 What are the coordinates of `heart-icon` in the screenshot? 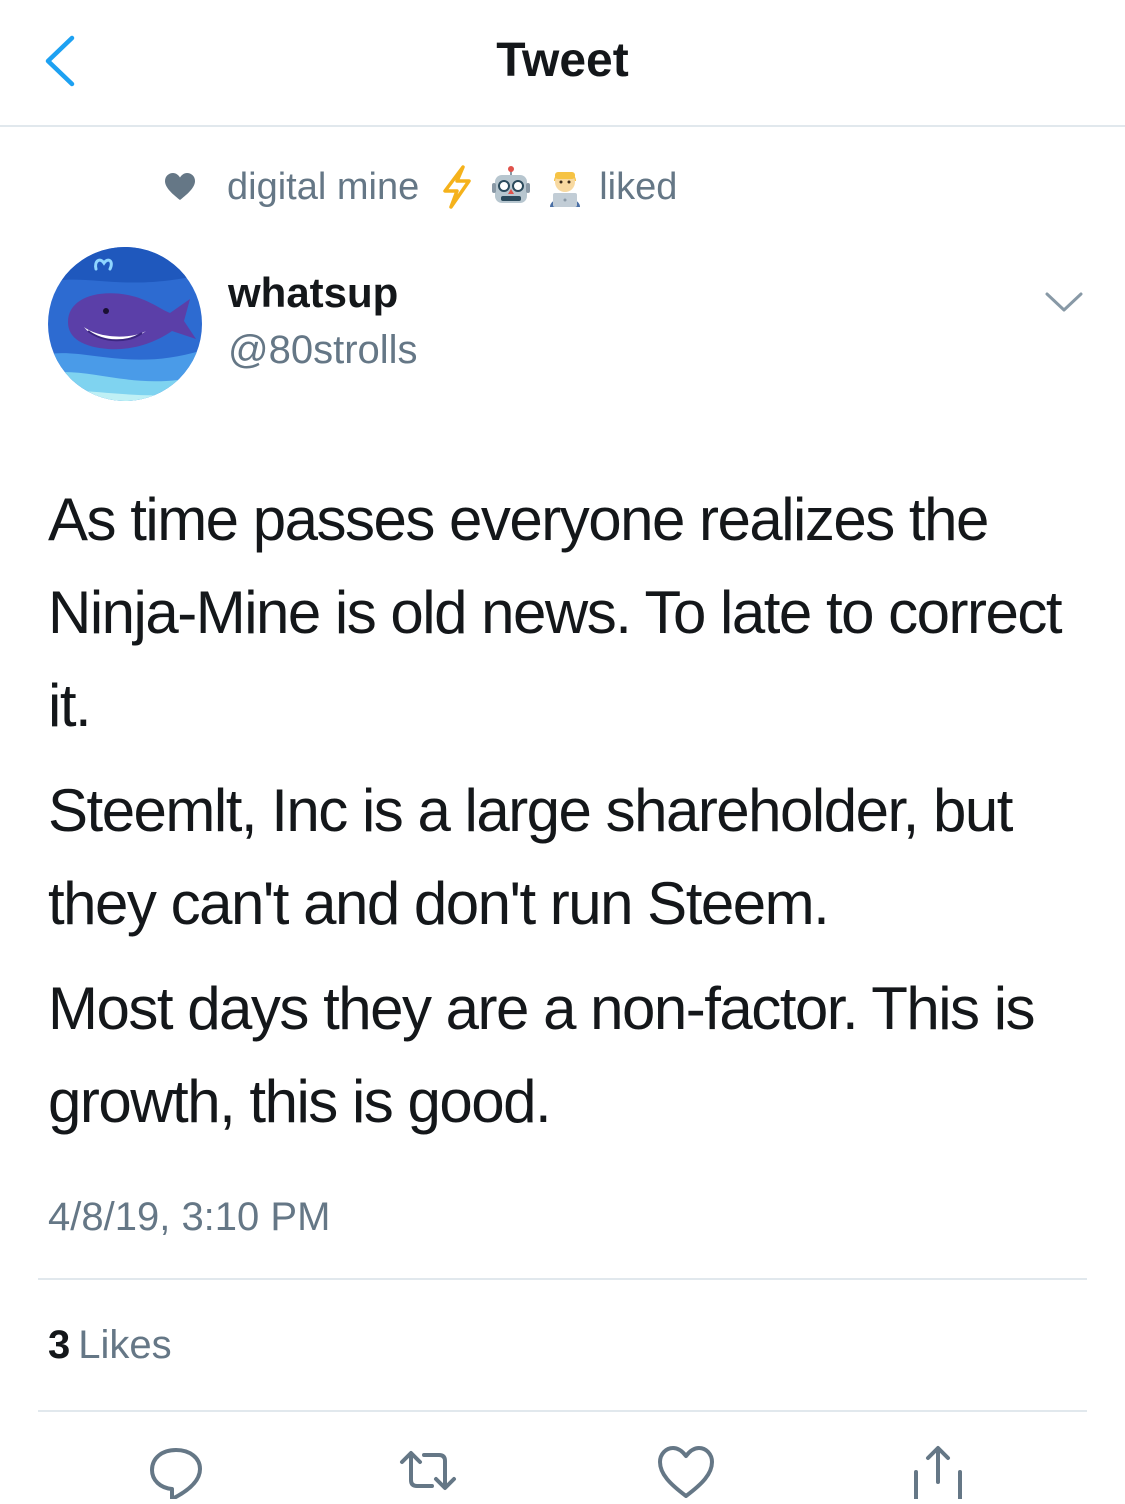 It's located at (180, 186).